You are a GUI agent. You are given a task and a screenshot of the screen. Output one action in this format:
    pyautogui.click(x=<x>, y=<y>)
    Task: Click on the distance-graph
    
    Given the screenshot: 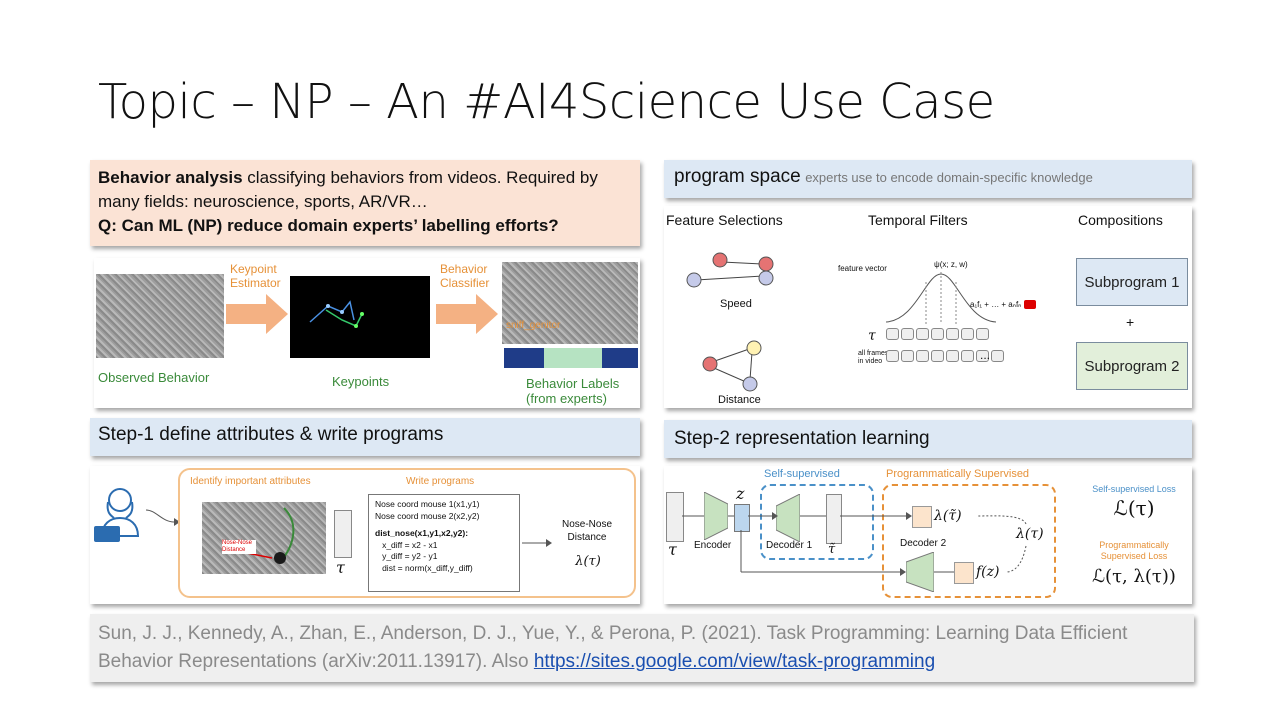 What is the action you would take?
    pyautogui.click(x=732, y=366)
    